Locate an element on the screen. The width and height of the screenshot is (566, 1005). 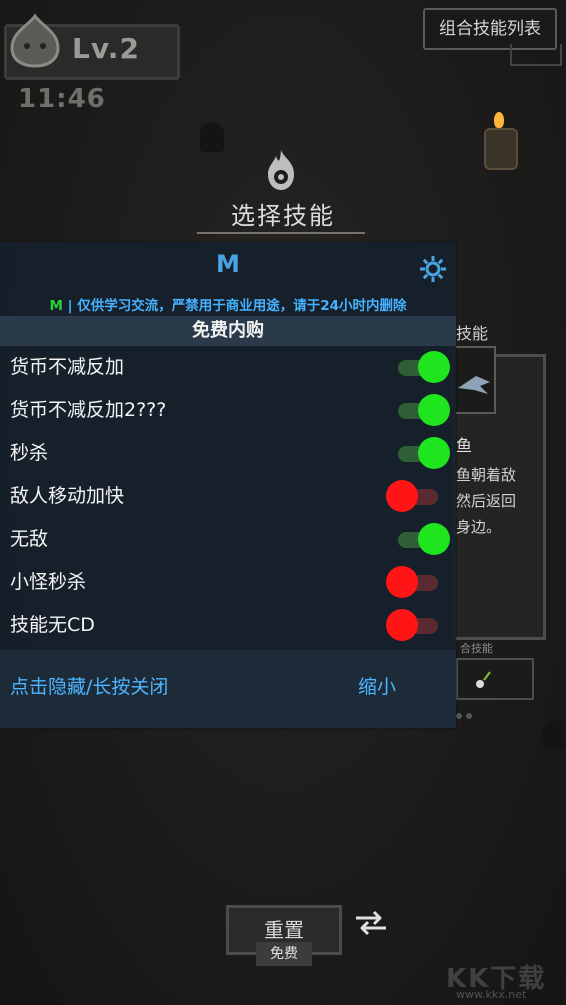
free-badge: 免费 is located at coordinates (284, 954).